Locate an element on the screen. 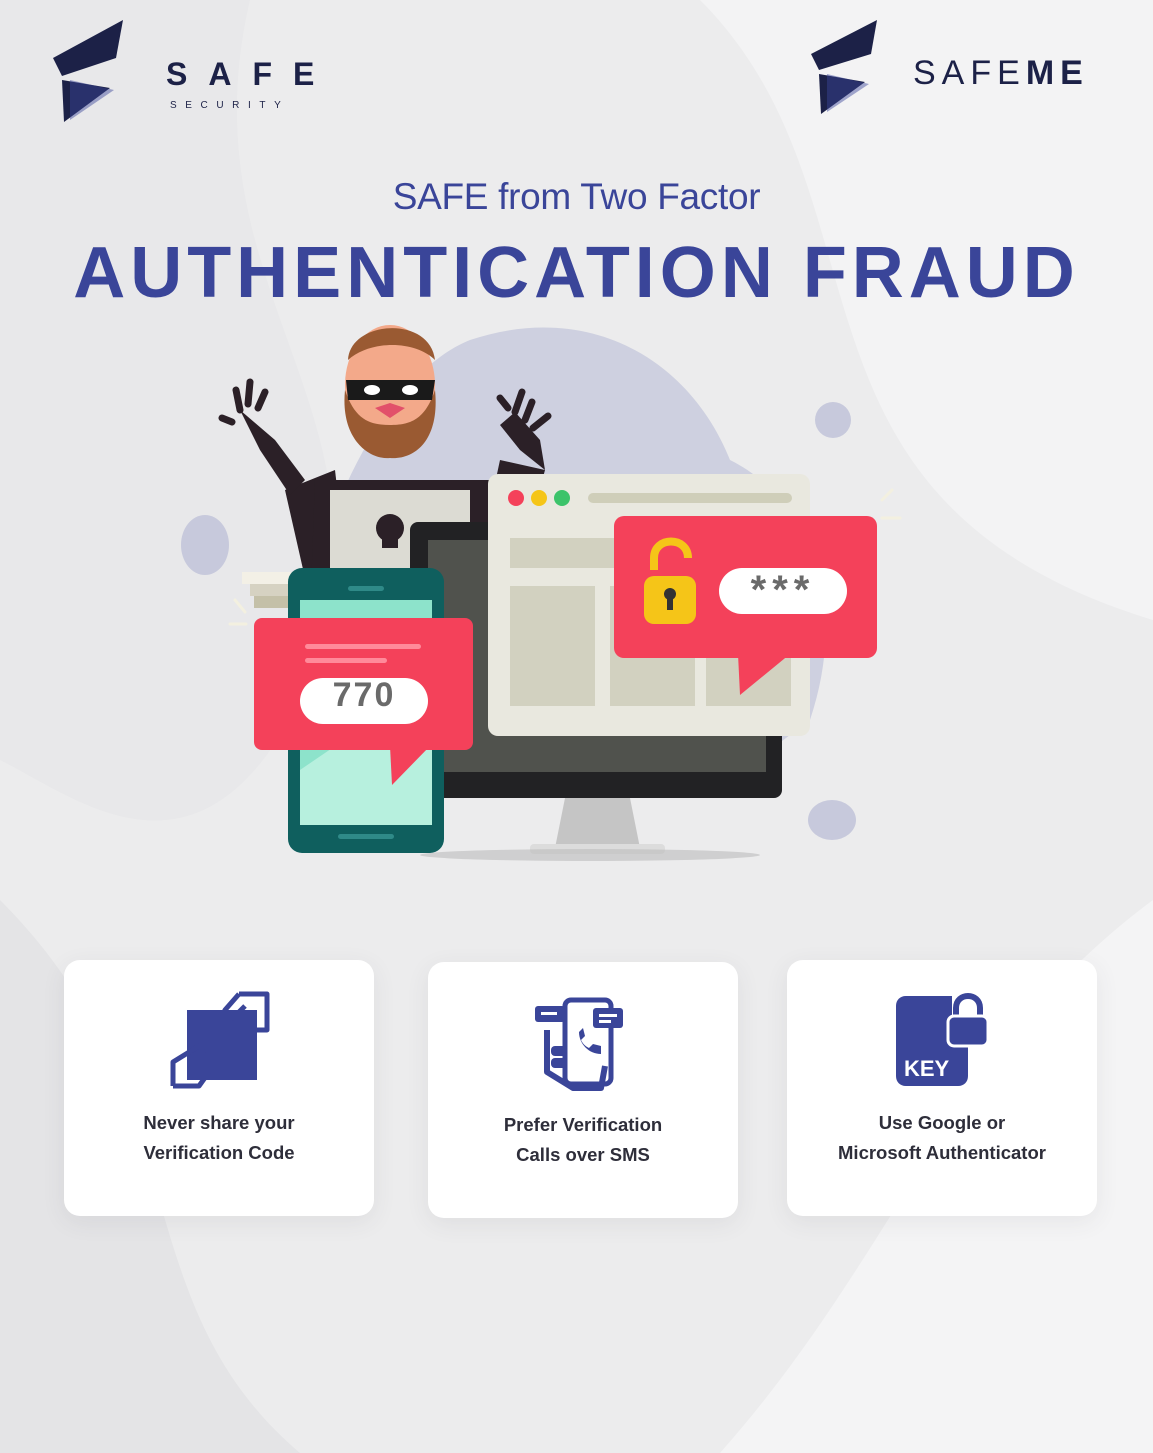 This screenshot has width=1153, height=1453. skull-icon is located at coordinates (390, 528).